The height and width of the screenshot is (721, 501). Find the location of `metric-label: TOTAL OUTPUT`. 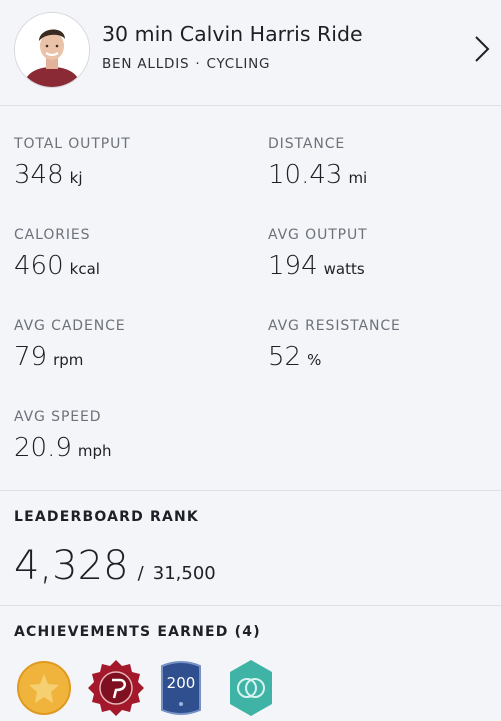

metric-label: TOTAL OUTPUT is located at coordinates (72, 144).